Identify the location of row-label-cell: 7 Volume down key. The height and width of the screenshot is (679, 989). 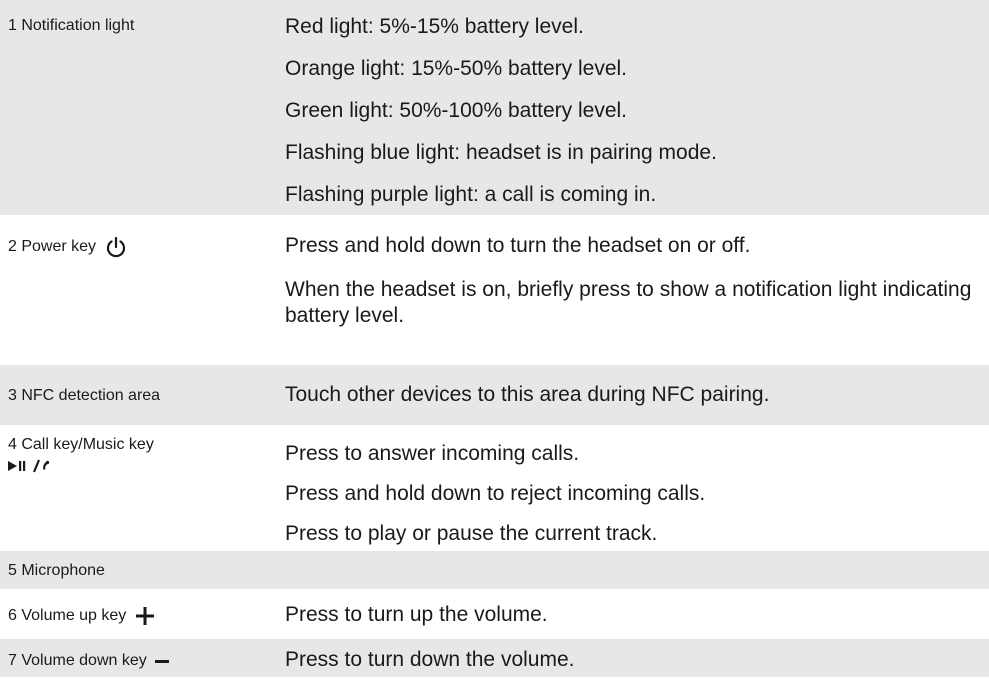
(142, 658).